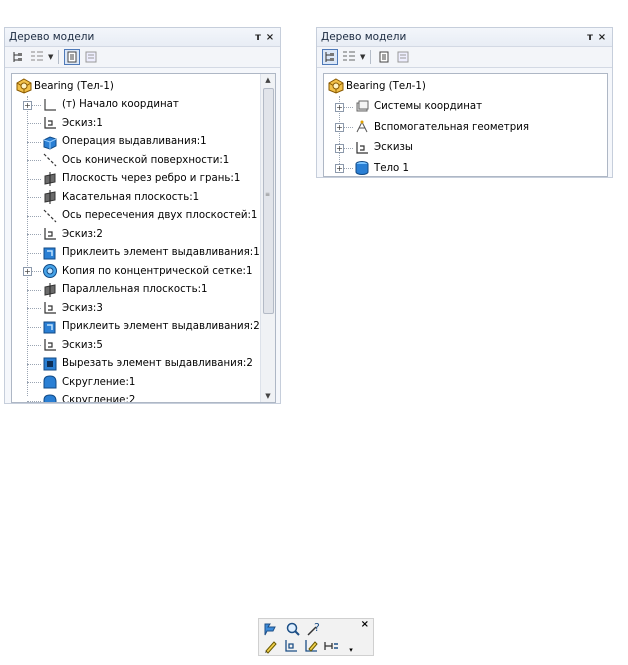 The height and width of the screenshot is (665, 628). I want to click on tree-item-label: Приклеить элемент выдавливания:2, so click(161, 326).